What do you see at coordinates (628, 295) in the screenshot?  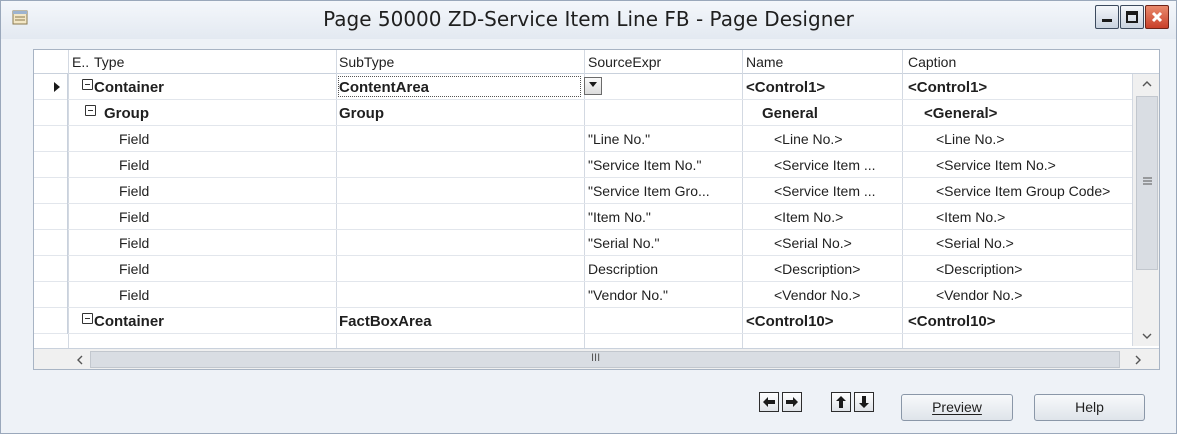 I see `row-sourceexpr: "Vendor No."` at bounding box center [628, 295].